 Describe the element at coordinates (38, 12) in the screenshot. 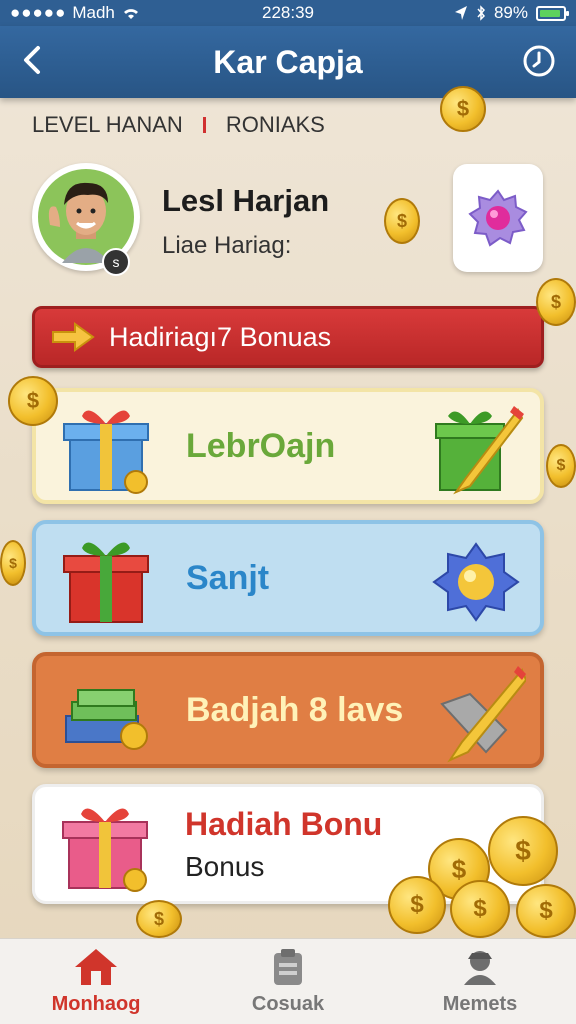

I see `signal-icon: ●●●●●` at that location.